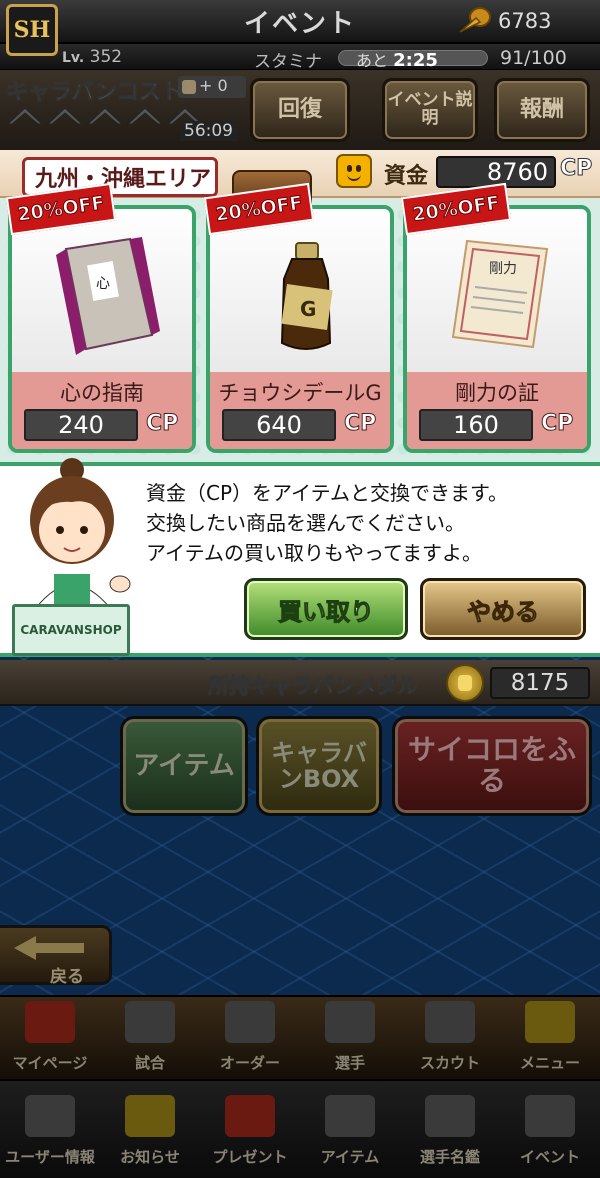 This screenshot has width=600, height=1178. I want to click on team-logo: SH, so click(32, 30).